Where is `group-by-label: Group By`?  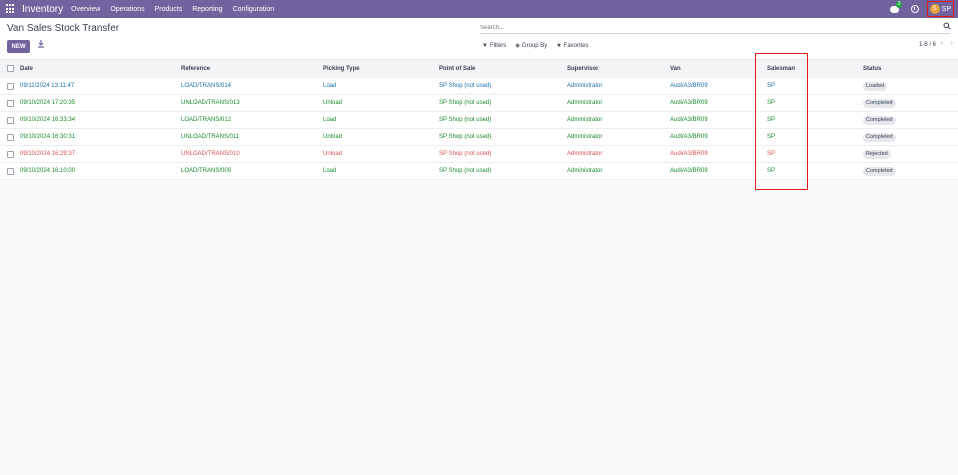
group-by-label: Group By is located at coordinates (534, 45).